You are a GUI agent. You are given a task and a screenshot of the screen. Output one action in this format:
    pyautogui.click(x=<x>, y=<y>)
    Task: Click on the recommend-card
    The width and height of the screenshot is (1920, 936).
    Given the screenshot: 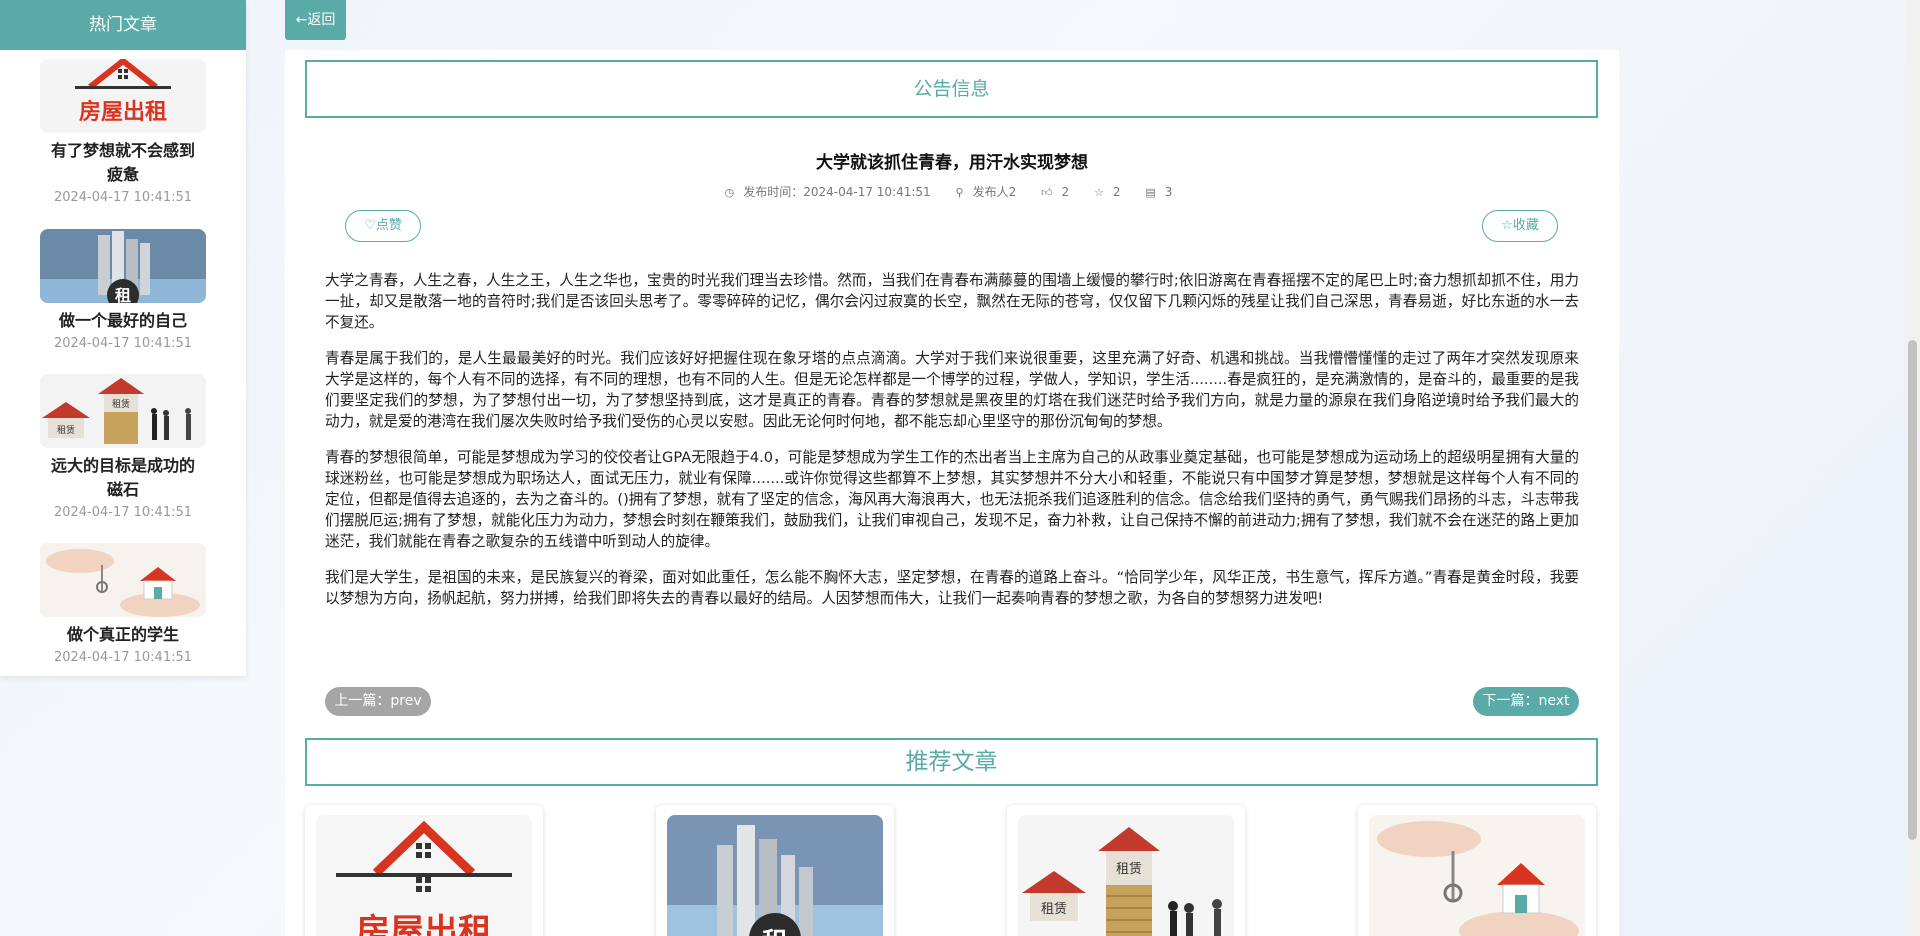 What is the action you would take?
    pyautogui.click(x=1477, y=870)
    